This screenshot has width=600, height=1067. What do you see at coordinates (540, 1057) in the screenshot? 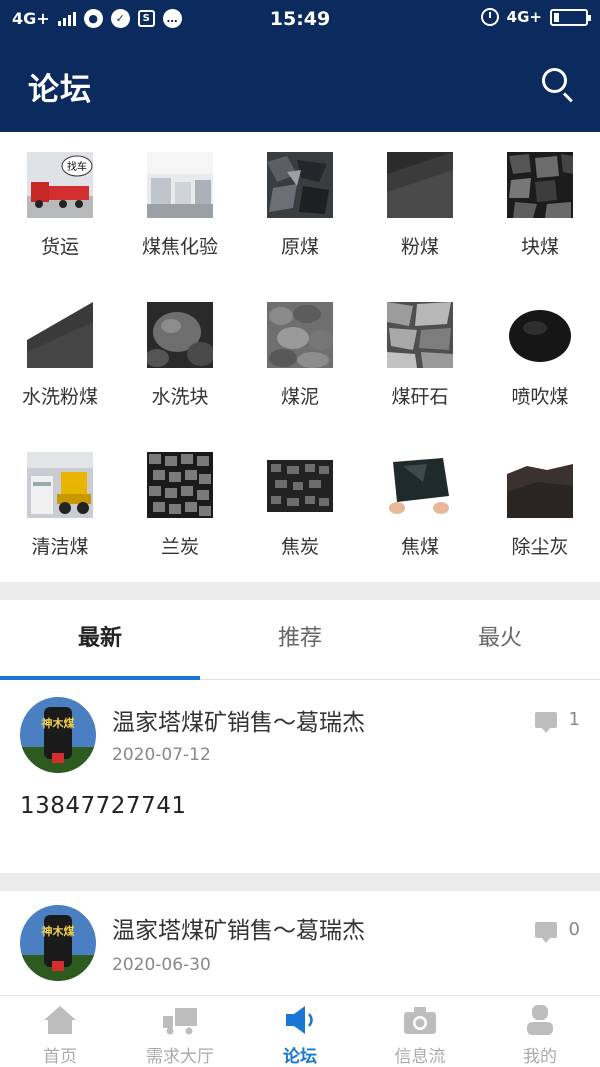
I see `nav-label: 我的` at bounding box center [540, 1057].